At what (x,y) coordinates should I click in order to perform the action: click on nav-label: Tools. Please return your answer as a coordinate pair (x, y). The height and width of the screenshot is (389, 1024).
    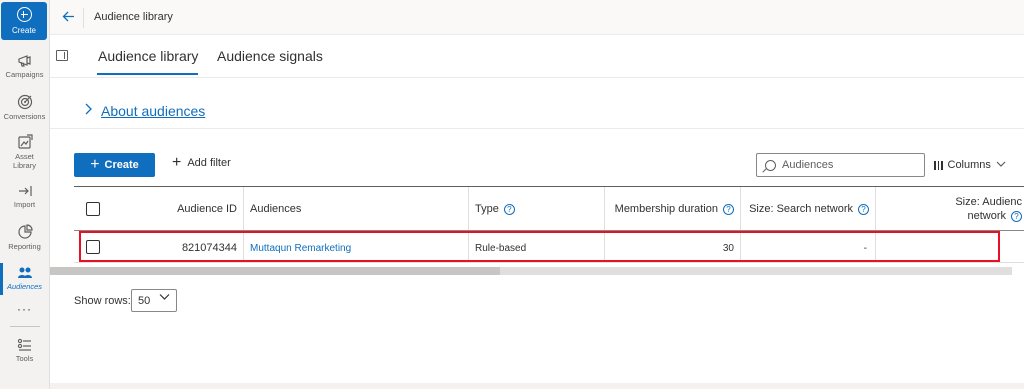
    Looking at the image, I should click on (24, 358).